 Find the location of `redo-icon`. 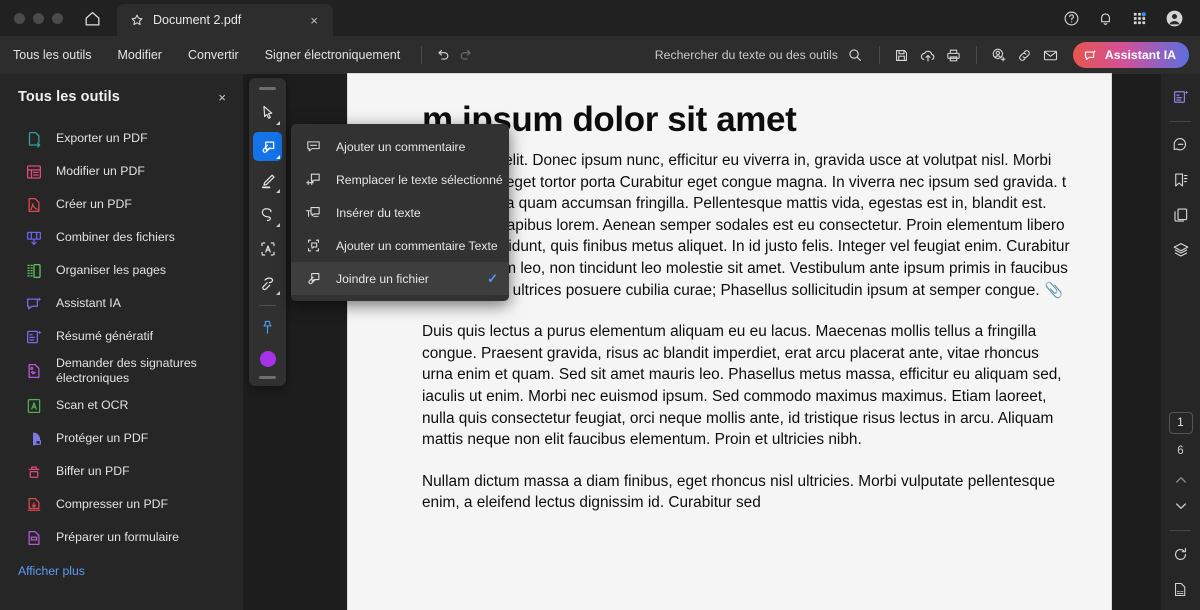

redo-icon is located at coordinates (465, 54).